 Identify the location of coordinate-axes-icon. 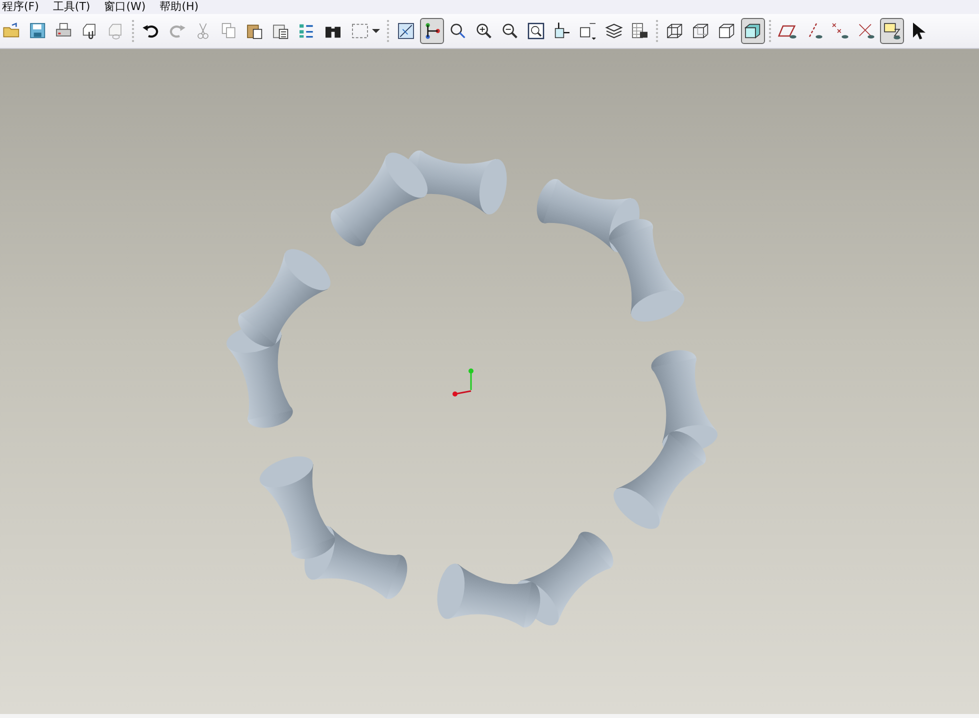
(463, 382).